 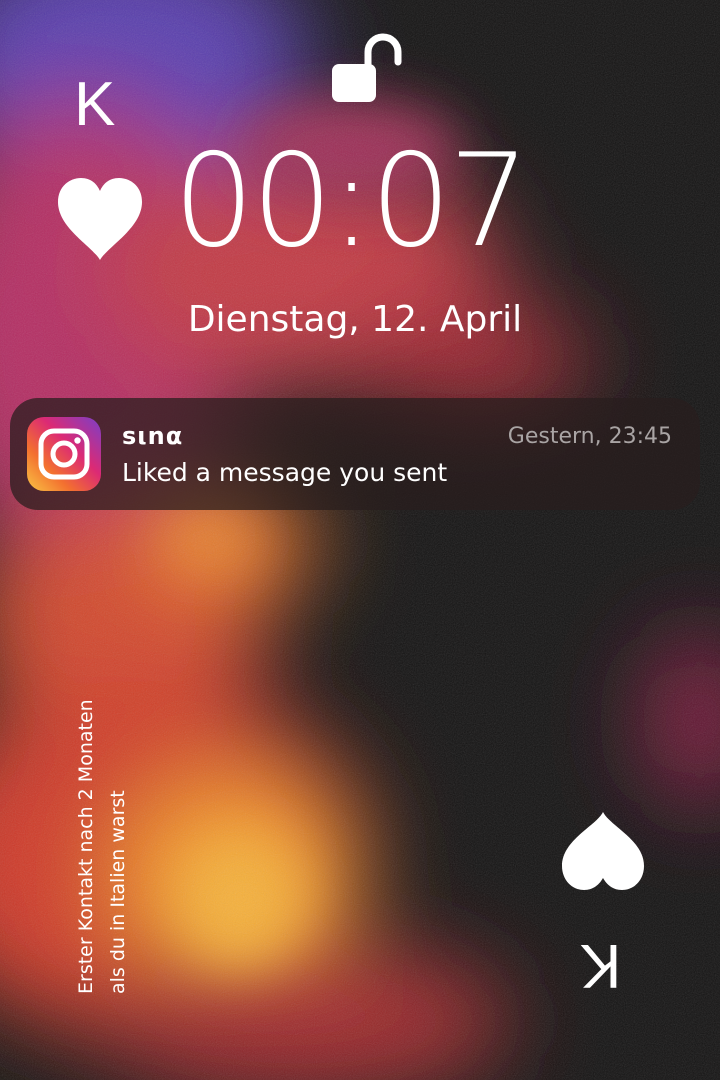 What do you see at coordinates (589, 436) in the screenshot?
I see `notification-time: Gestern, 23:45` at bounding box center [589, 436].